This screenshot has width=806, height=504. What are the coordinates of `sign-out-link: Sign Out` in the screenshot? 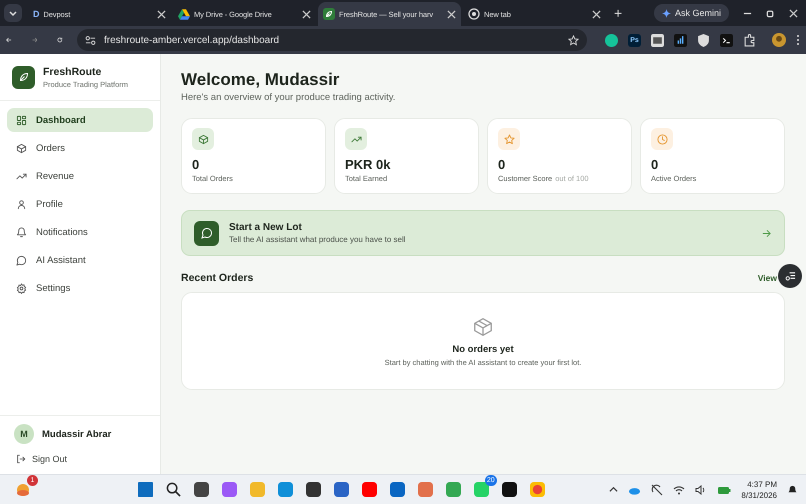 It's located at (80, 459).